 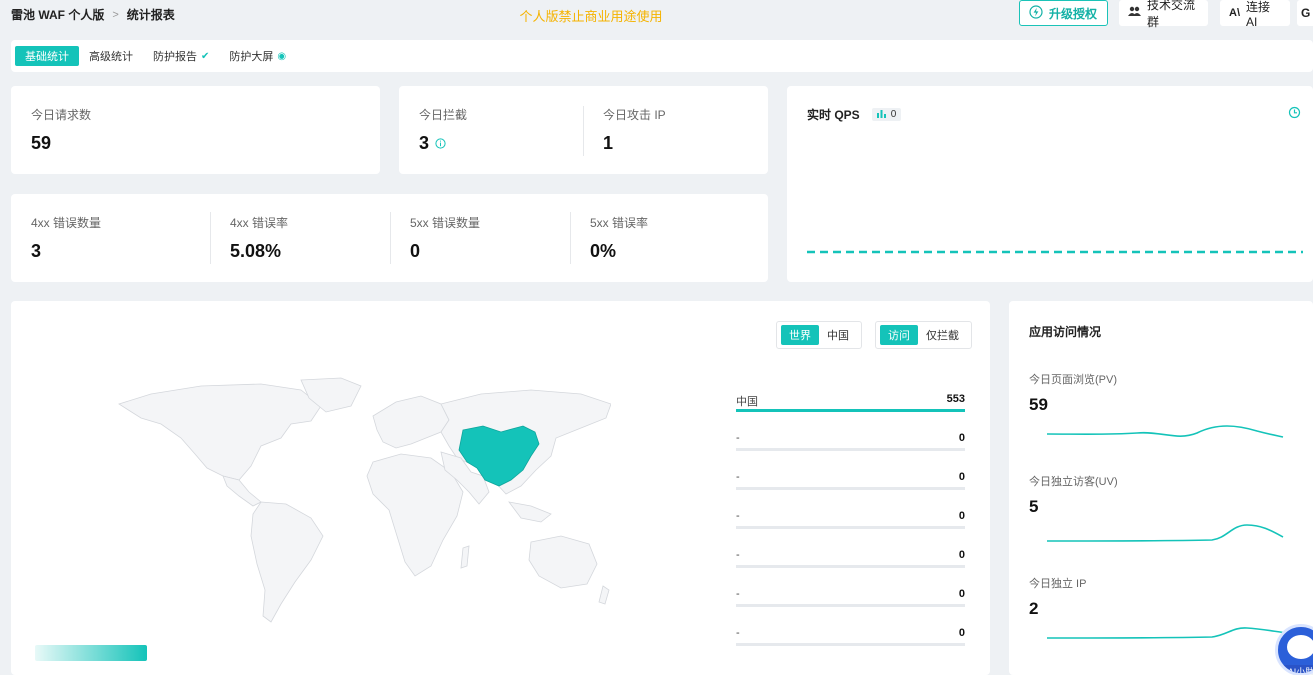 What do you see at coordinates (205, 56) in the screenshot?
I see `leaf-icon: ✔` at bounding box center [205, 56].